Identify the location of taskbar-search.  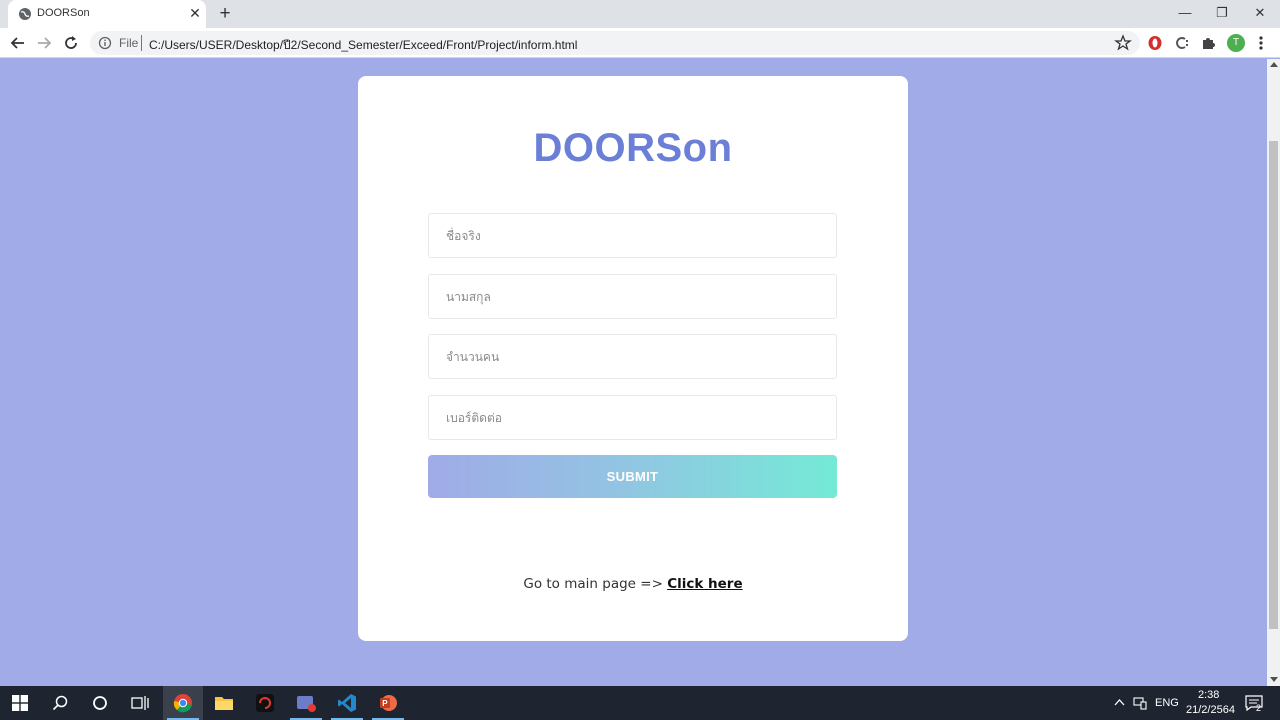
(60, 703).